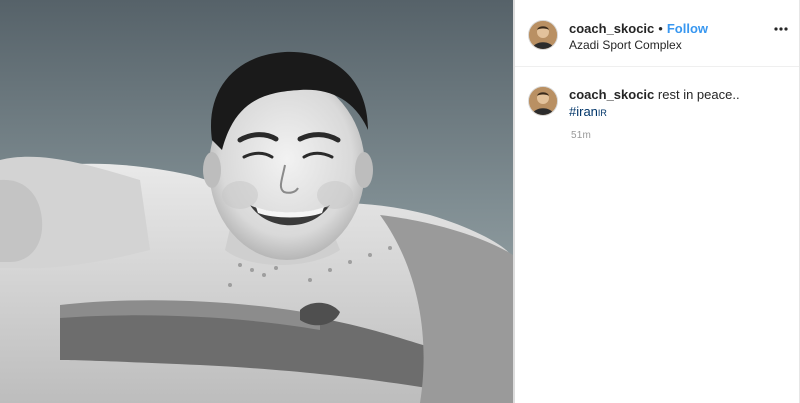 The height and width of the screenshot is (403, 800). What do you see at coordinates (698, 94) in the screenshot?
I see `caption-text: rest in peace..` at bounding box center [698, 94].